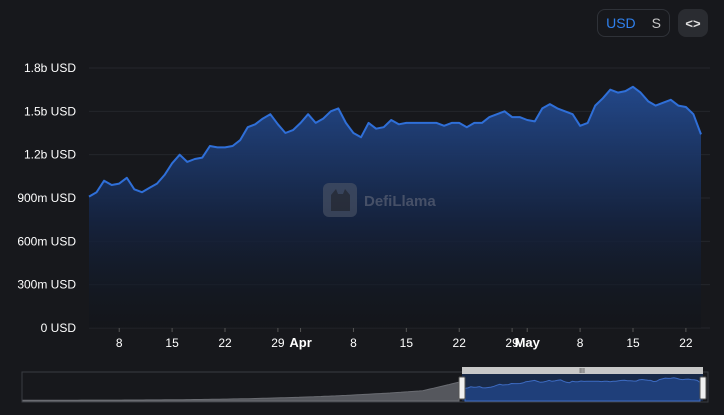  Describe the element at coordinates (50, 68) in the screenshot. I see `y-tick-label: 1.8b USD` at that location.